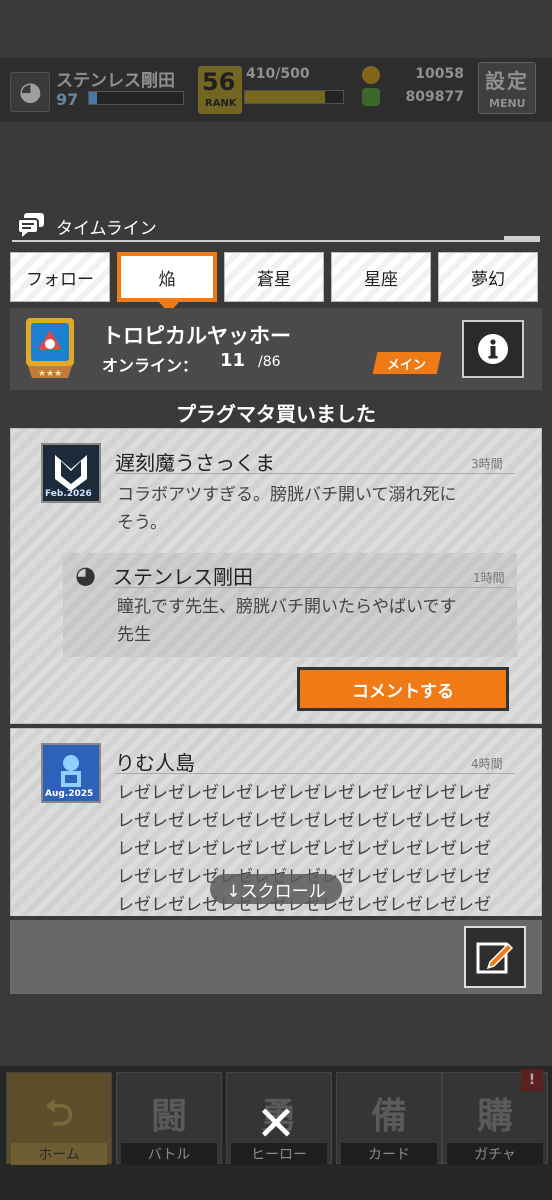  What do you see at coordinates (371, 75) in the screenshot?
I see `coin-icon` at bounding box center [371, 75].